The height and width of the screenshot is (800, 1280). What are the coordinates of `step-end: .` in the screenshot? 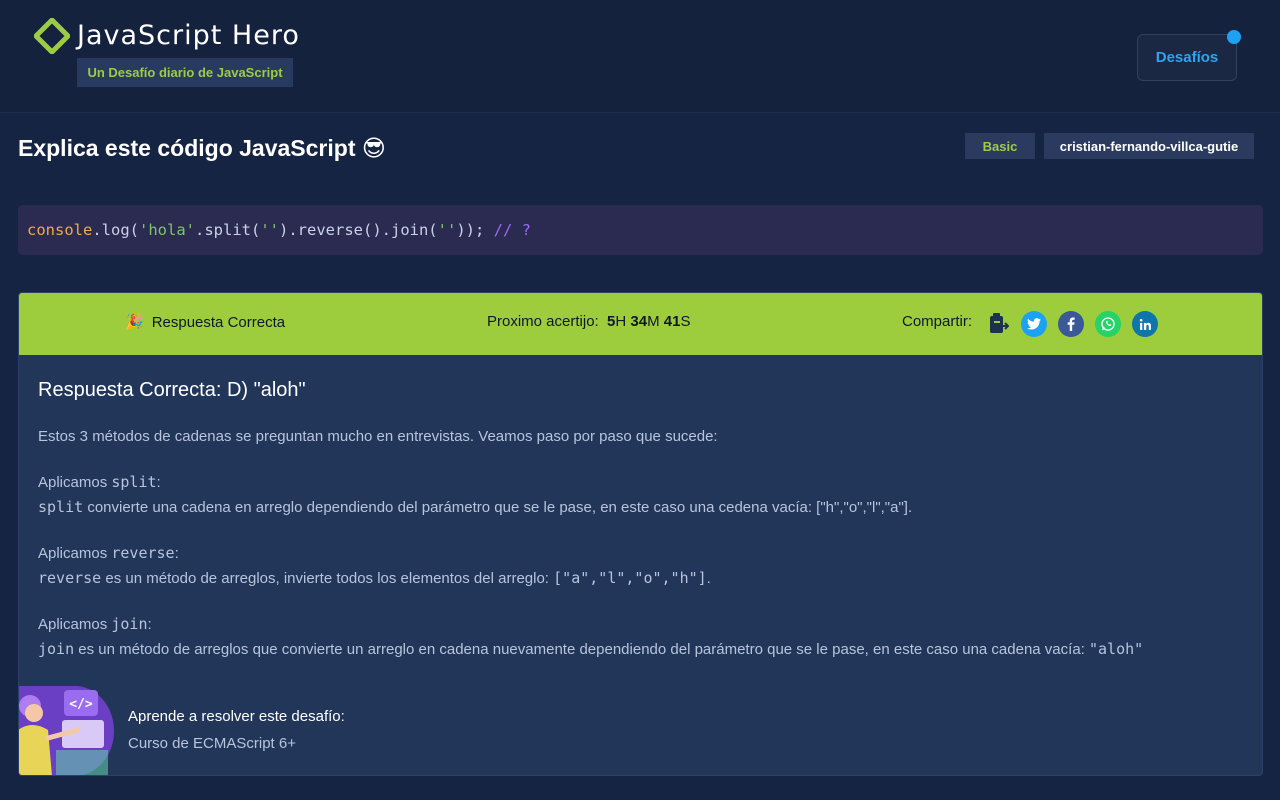 It's located at (708, 578).